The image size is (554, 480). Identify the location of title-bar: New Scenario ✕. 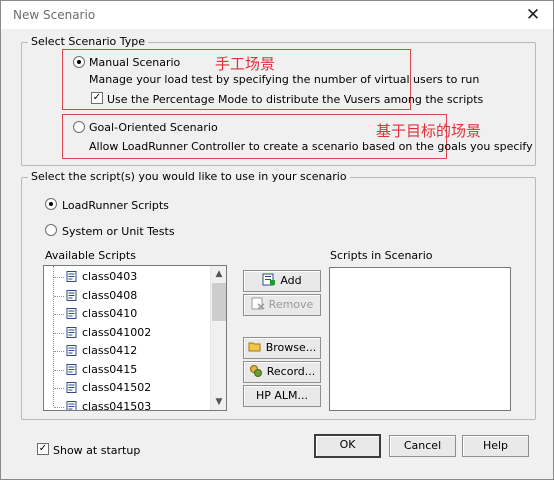
(277, 15).